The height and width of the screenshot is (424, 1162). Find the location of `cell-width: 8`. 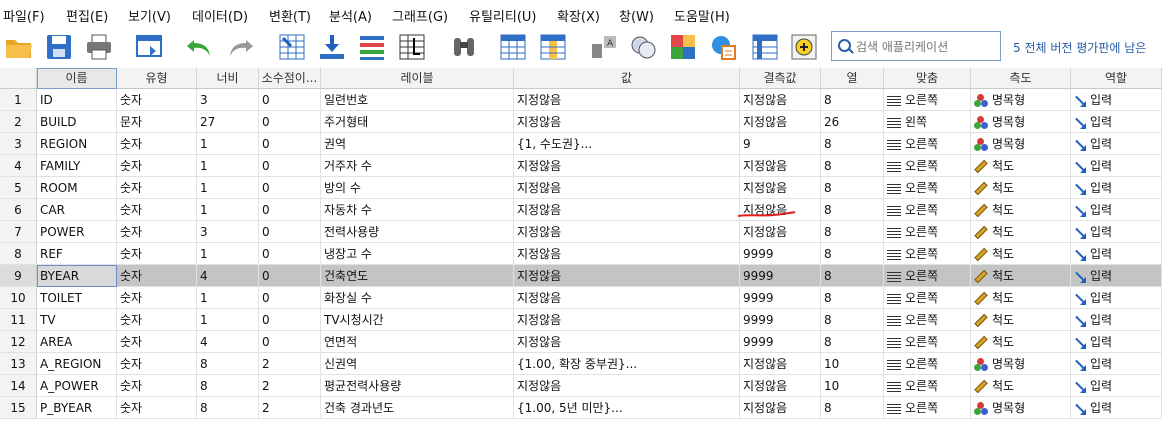

cell-width: 8 is located at coordinates (228, 386).